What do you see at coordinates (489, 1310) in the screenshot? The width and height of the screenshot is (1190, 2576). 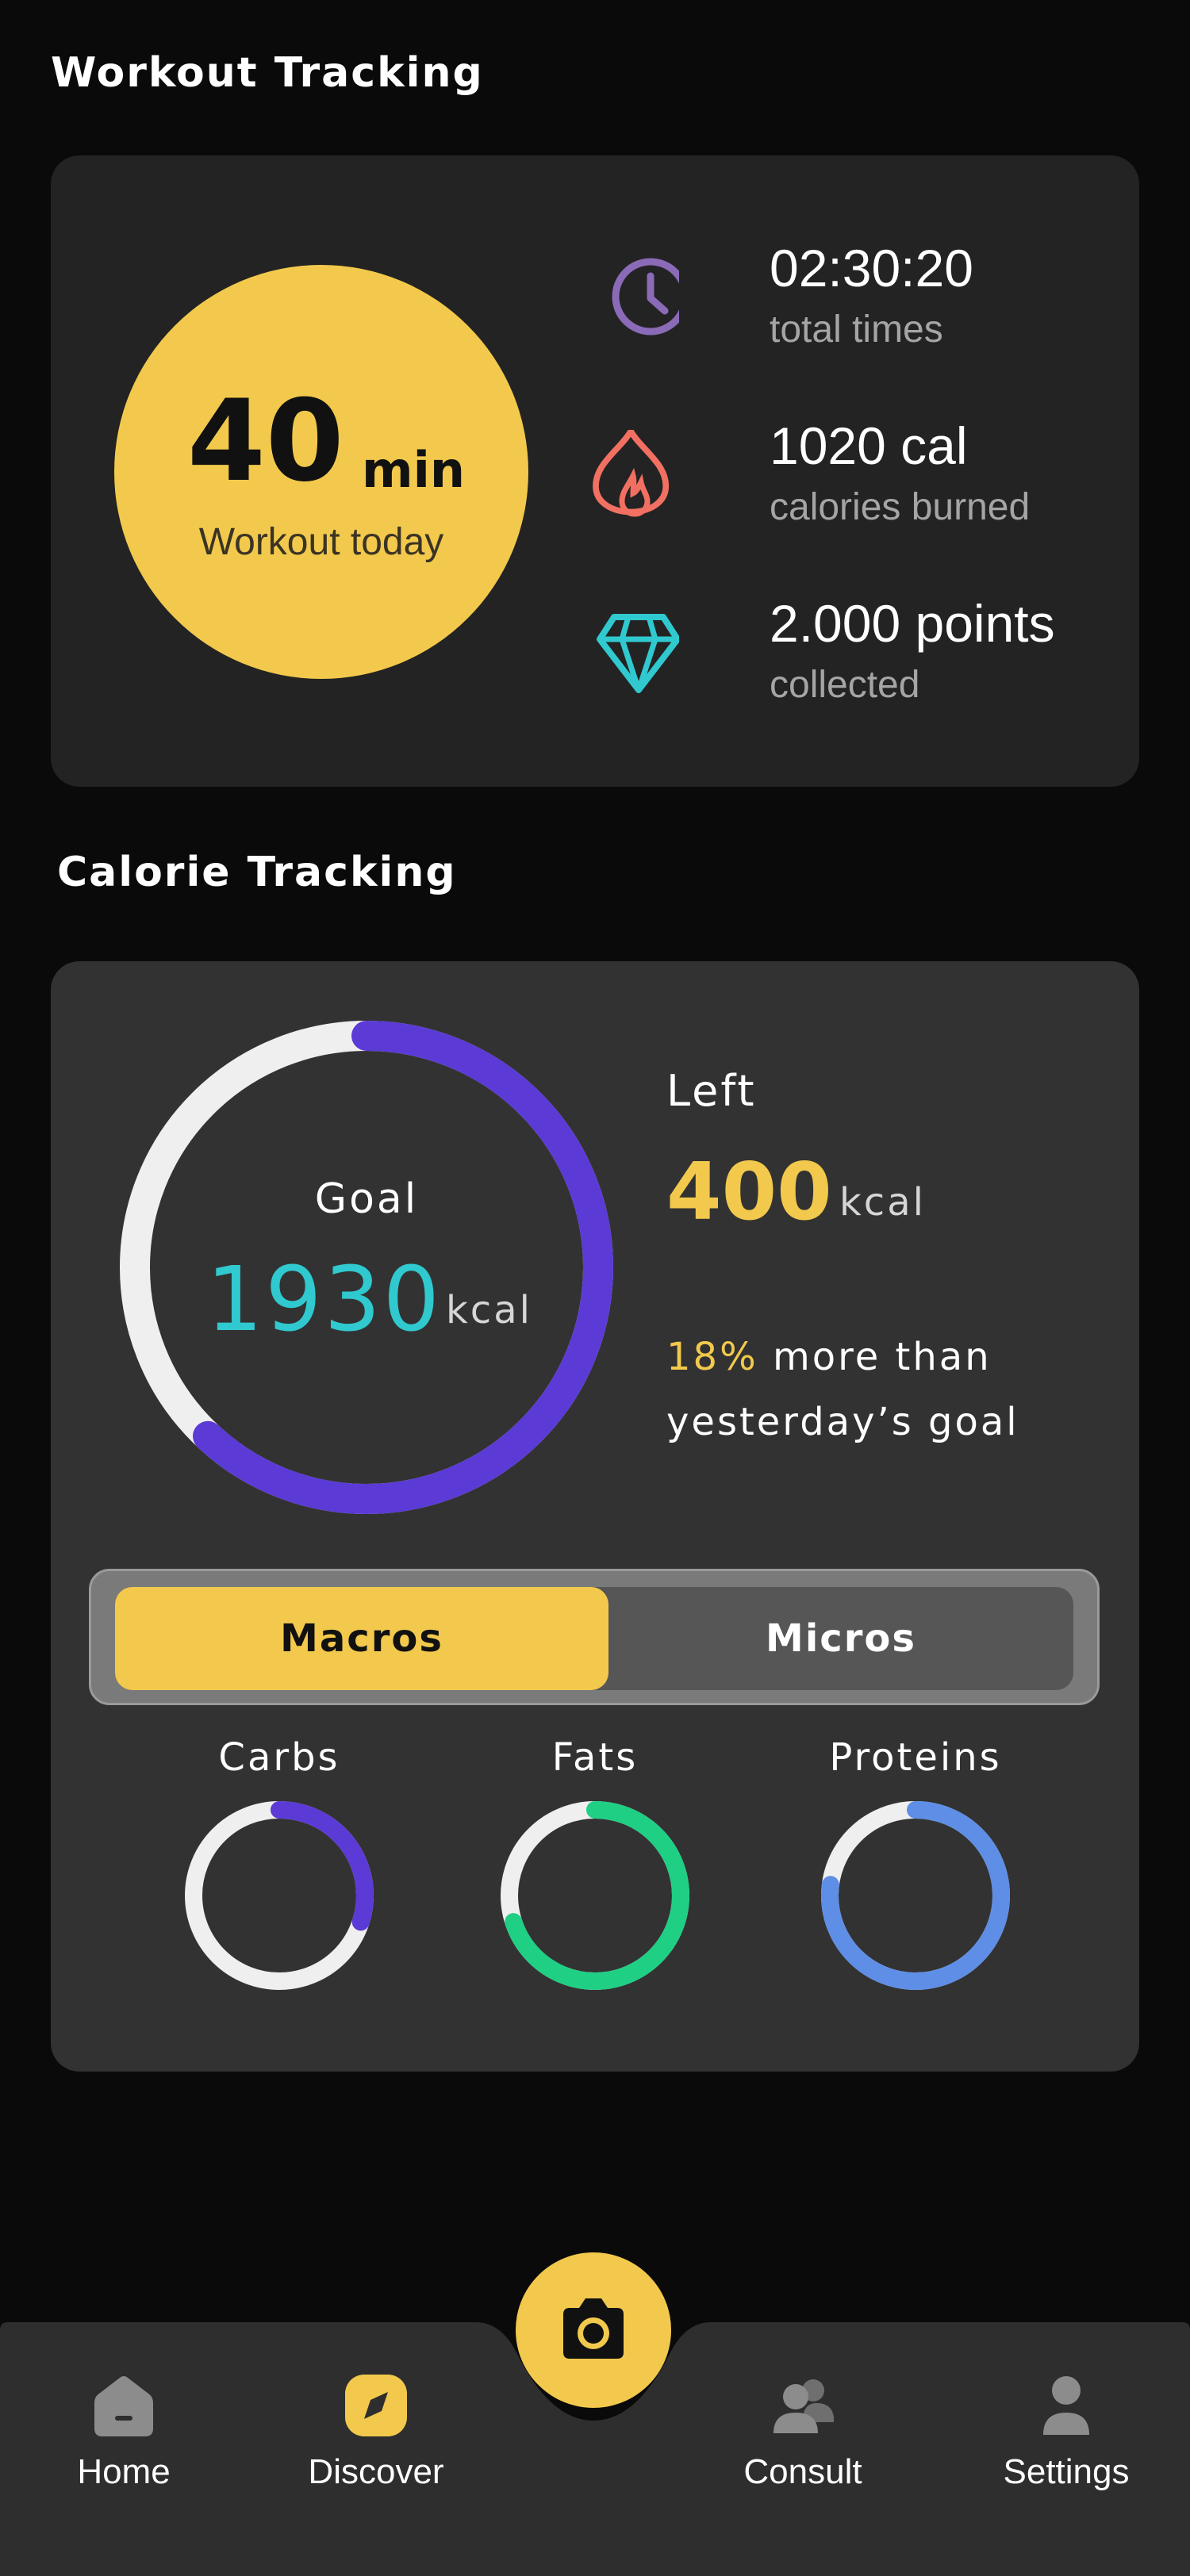 I see `goal-unit: kcal` at bounding box center [489, 1310].